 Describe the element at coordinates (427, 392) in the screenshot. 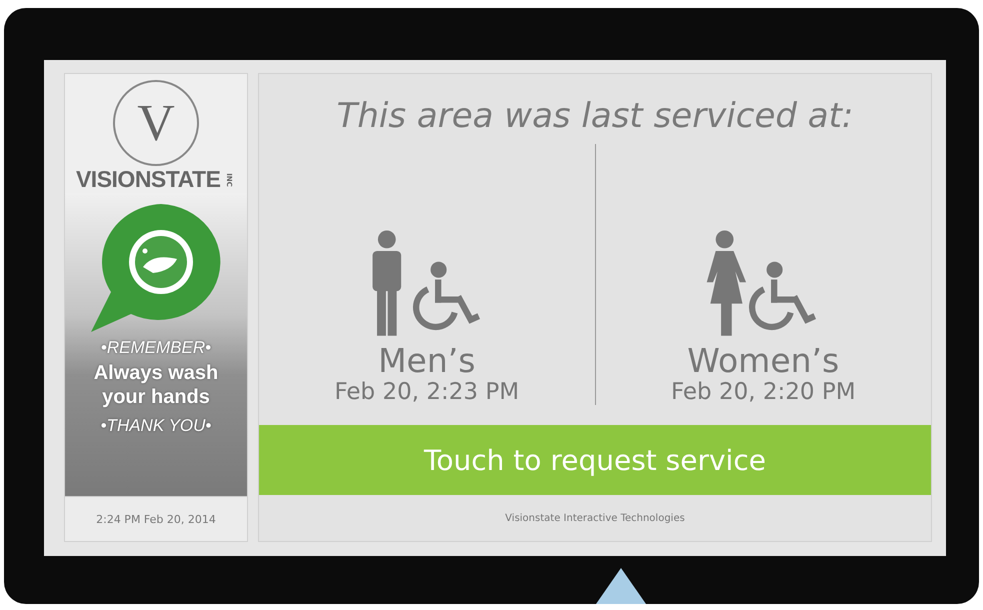

I see `service-time: Feb 20, 2:23 PM` at that location.